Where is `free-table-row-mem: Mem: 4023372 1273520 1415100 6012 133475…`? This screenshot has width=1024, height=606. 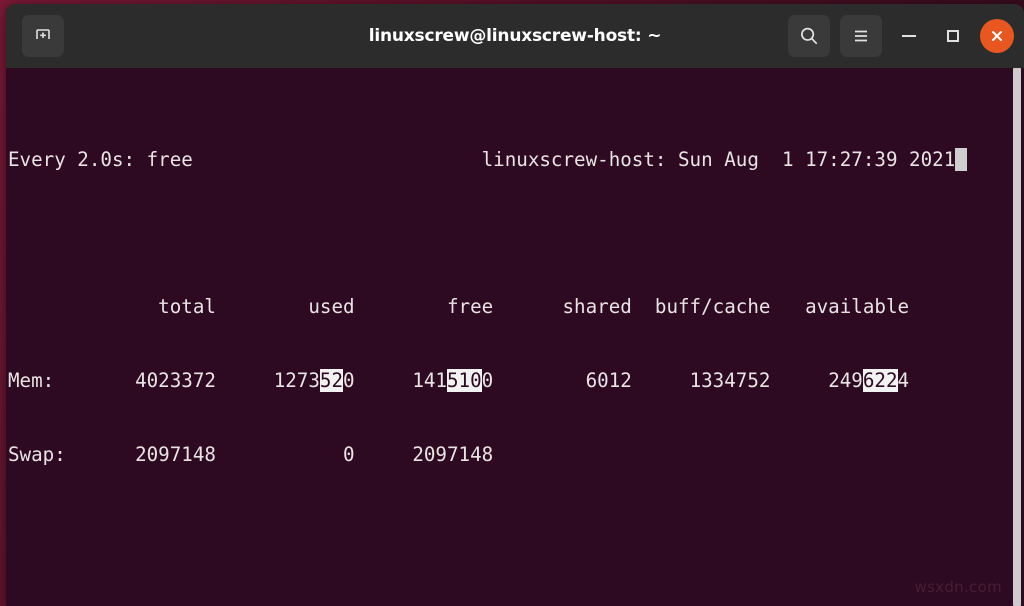 free-table-row-mem: Mem: 4023372 1273520 1415100 6012 133475… is located at coordinates (459, 381).